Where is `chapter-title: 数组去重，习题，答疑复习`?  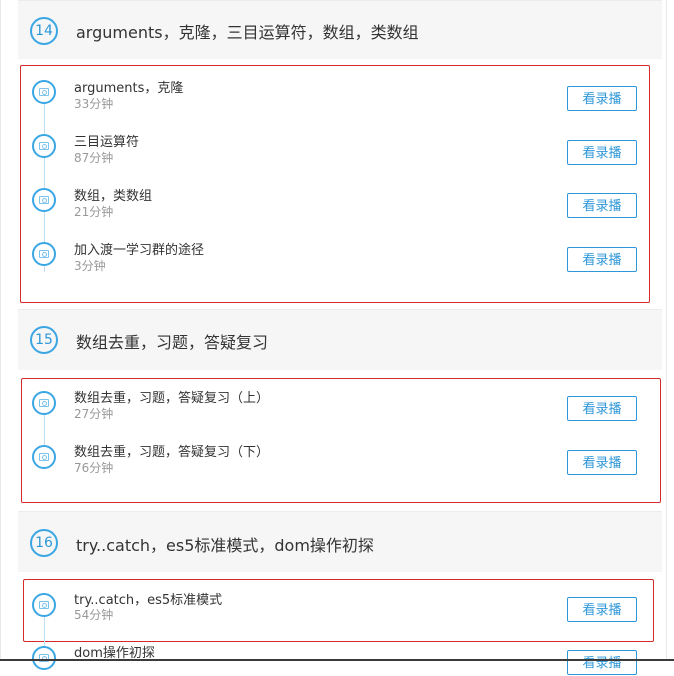 chapter-title: 数组去重，习题，答疑复习 is located at coordinates (172, 342).